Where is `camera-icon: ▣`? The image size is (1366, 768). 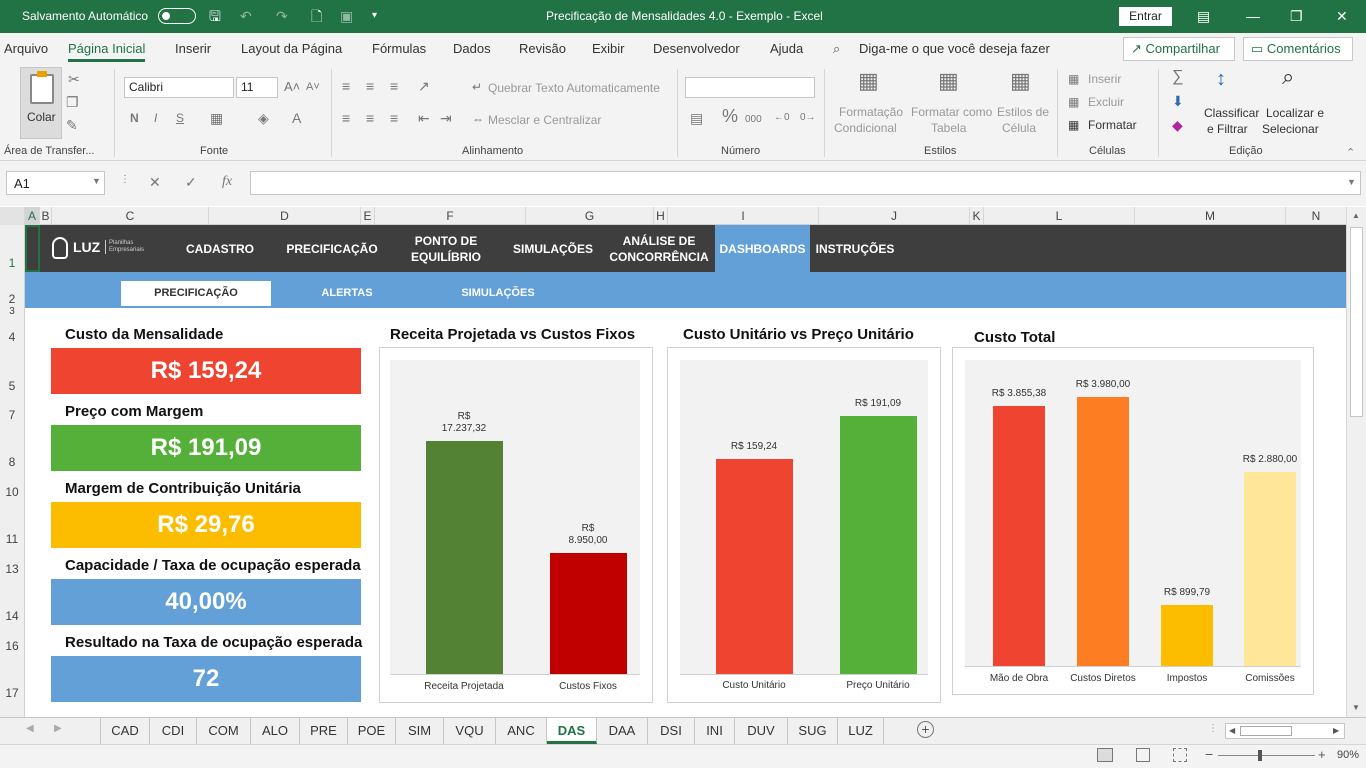 camera-icon: ▣ is located at coordinates (346, 16).